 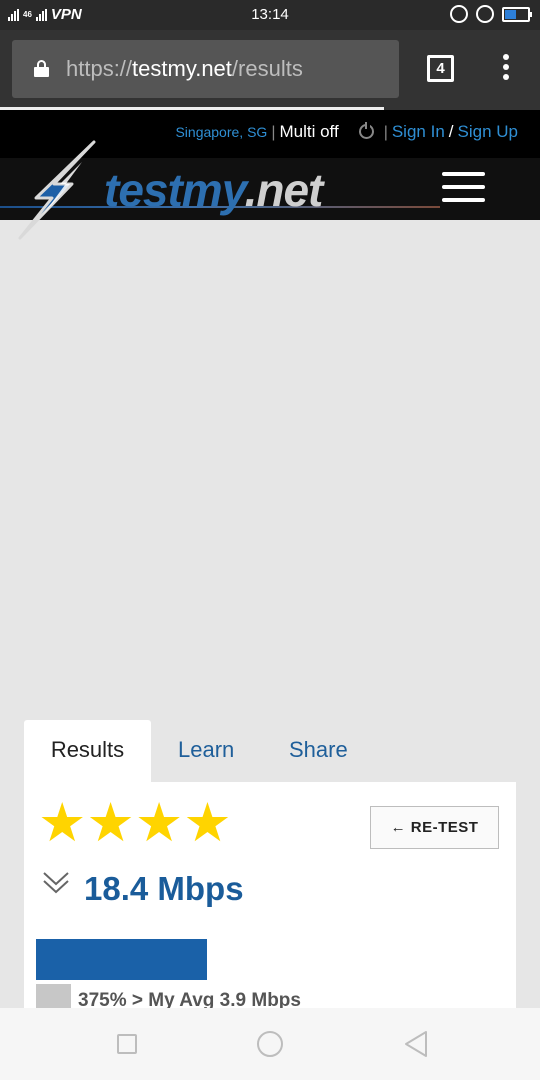 I want to click on multi-thread-toggle: Multi off, so click(x=308, y=132).